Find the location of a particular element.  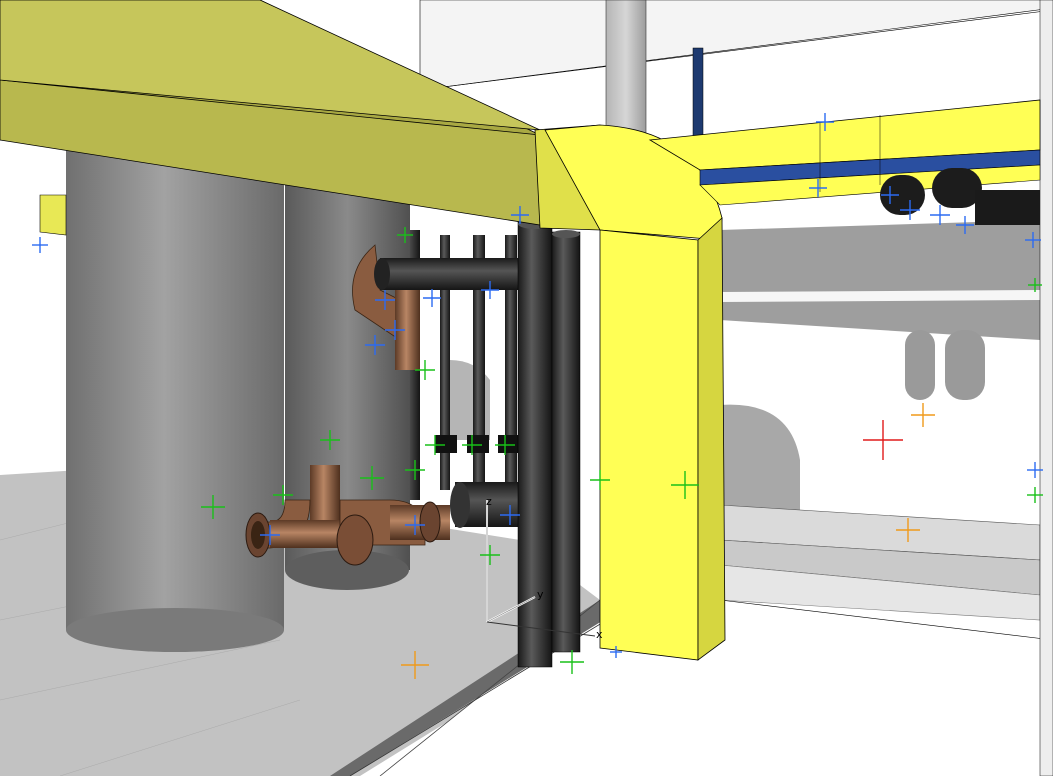

axis-label-y: y is located at coordinates (540, 594).